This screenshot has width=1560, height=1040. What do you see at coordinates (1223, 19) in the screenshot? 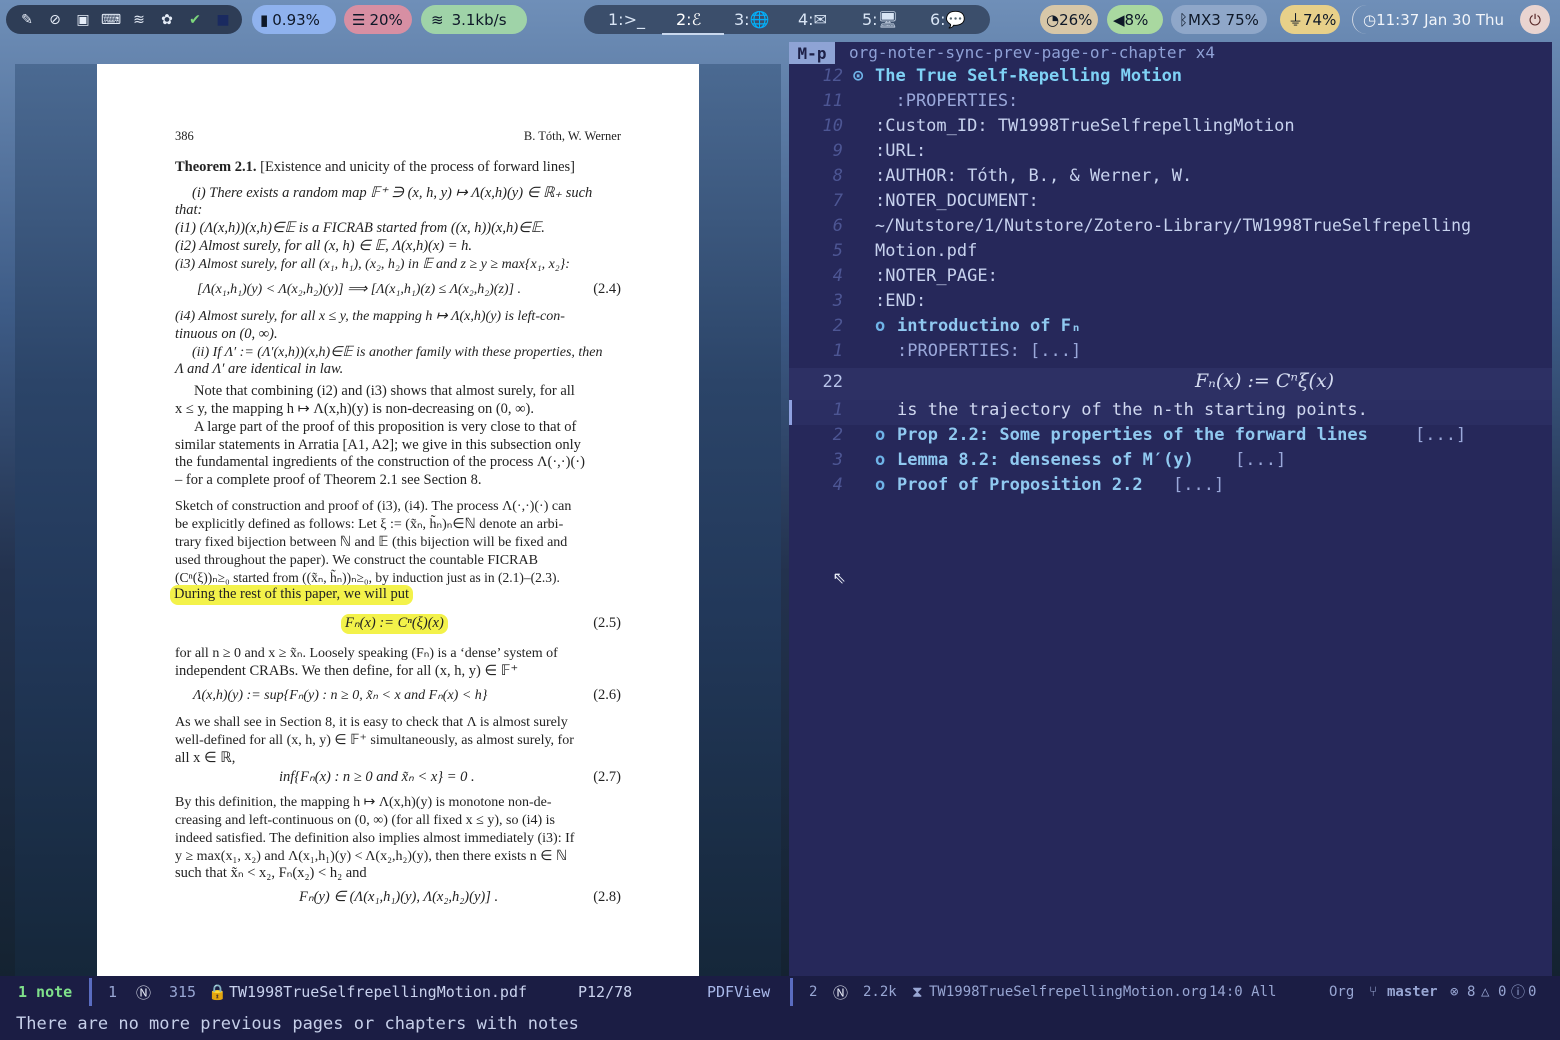
I see `bluetooth-value: MX3 75%` at bounding box center [1223, 19].